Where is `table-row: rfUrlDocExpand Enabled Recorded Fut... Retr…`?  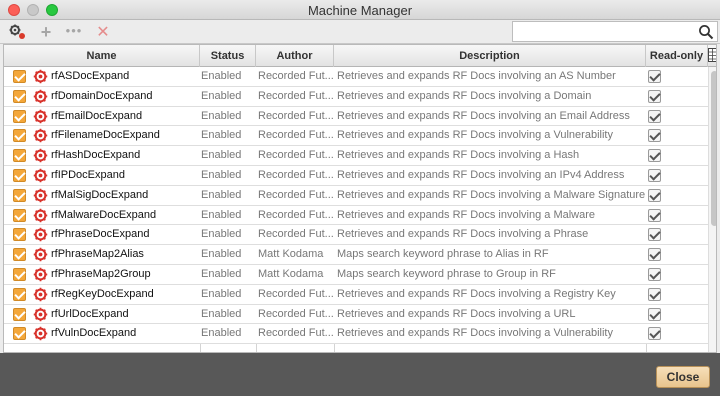
table-row: rfUrlDocExpand Enabled Recorded Fut... Retr… is located at coordinates (356, 314).